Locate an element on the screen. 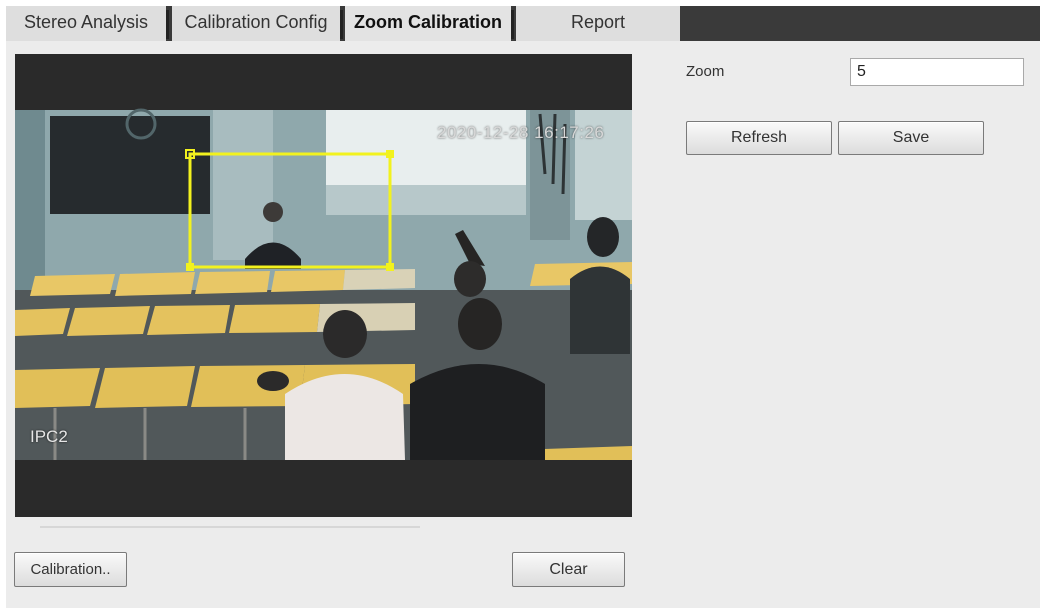 The height and width of the screenshot is (610, 1042). refresh-button: Refresh is located at coordinates (759, 138).